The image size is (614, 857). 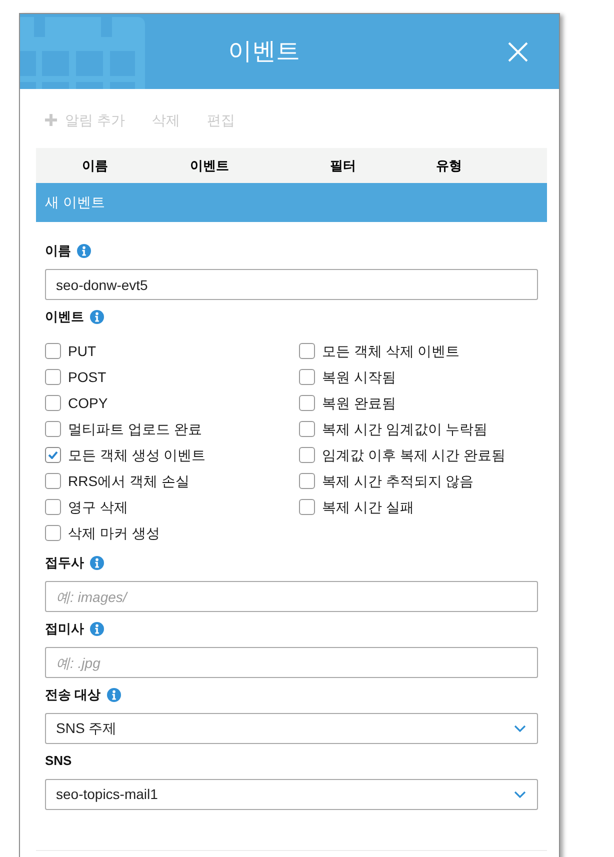 I want to click on dialog-title: 이벤트, so click(x=264, y=51).